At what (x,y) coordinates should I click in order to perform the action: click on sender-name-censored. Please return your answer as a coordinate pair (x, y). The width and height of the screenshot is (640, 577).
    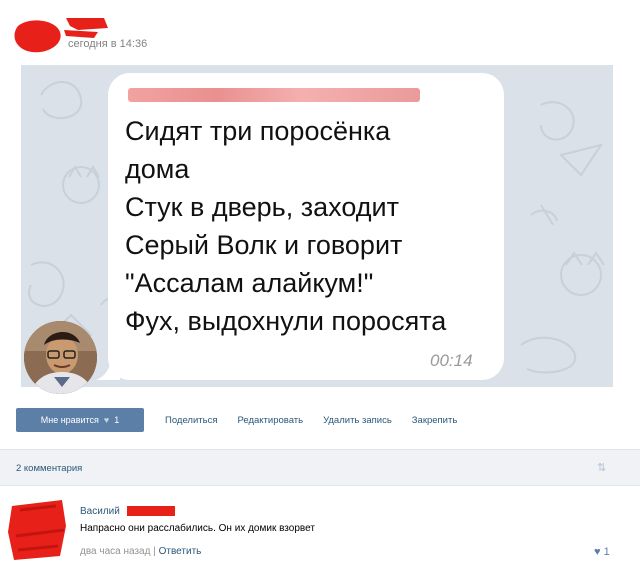
    Looking at the image, I should click on (274, 95).